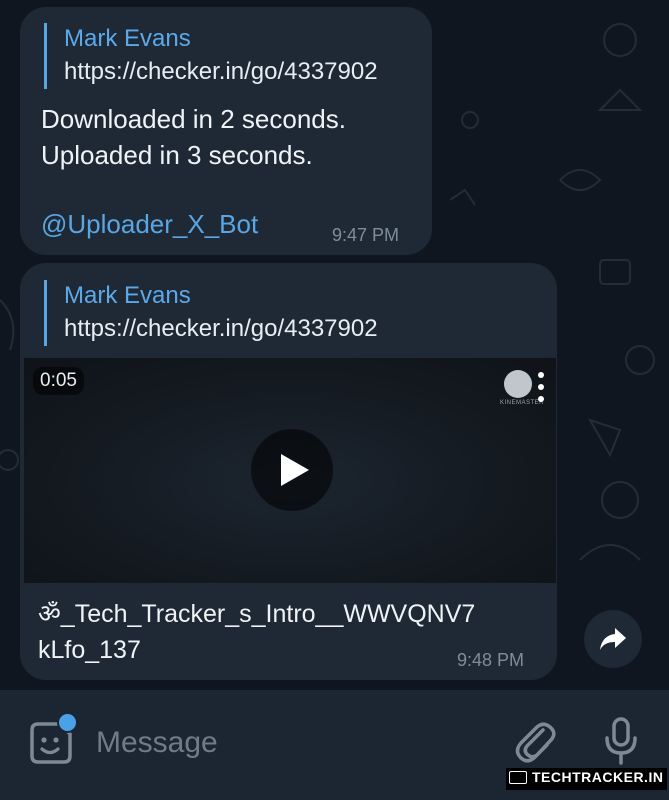 This screenshot has width=669, height=800. What do you see at coordinates (598, 777) in the screenshot?
I see `watermark-text: TECHTRACKER.IN` at bounding box center [598, 777].